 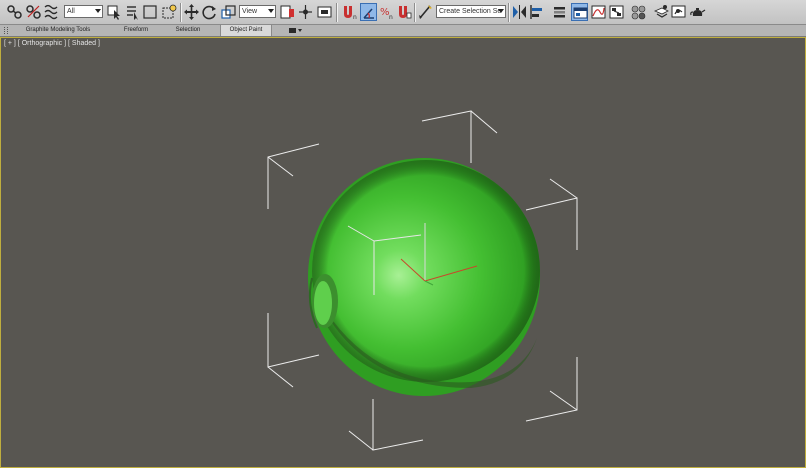 What do you see at coordinates (191, 12) in the screenshot?
I see `select-and-move-icon` at bounding box center [191, 12].